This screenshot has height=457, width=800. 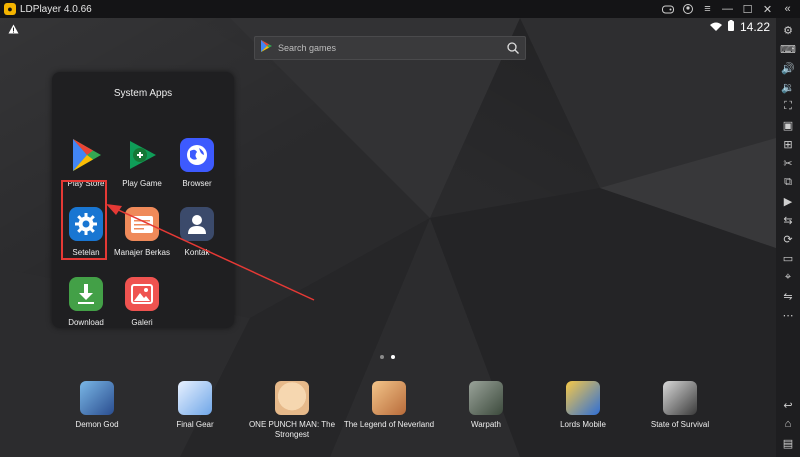 I want to click on game-lords-mobile: Lords Mobile, so click(x=583, y=405).